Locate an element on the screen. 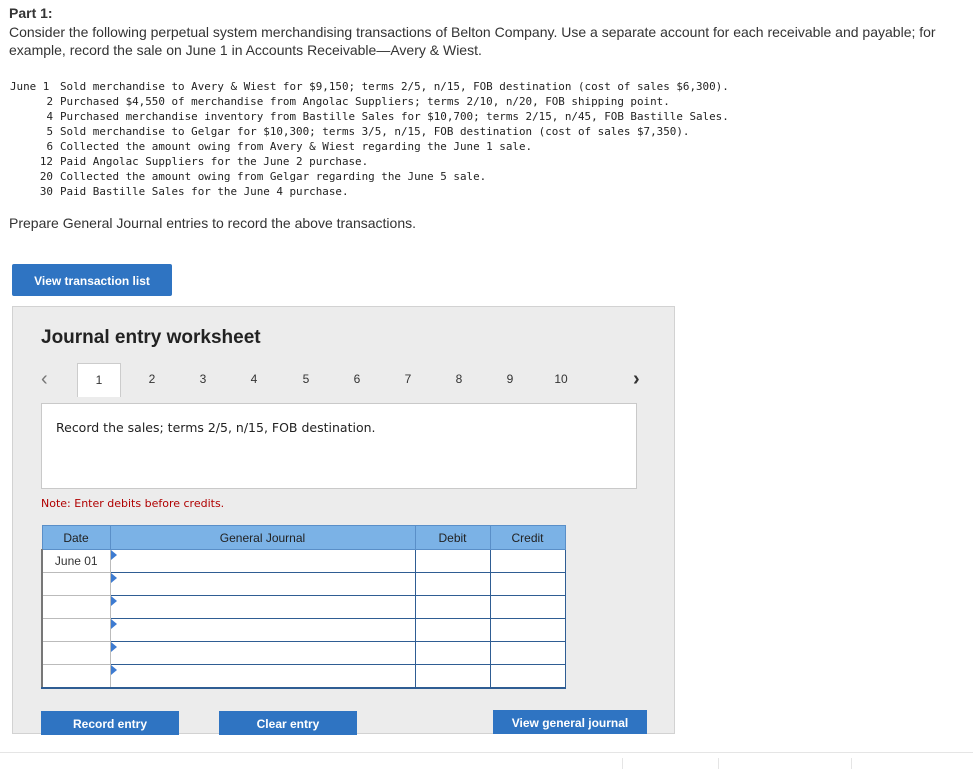 The height and width of the screenshot is (769, 973). date-header: Date is located at coordinates (76, 537).